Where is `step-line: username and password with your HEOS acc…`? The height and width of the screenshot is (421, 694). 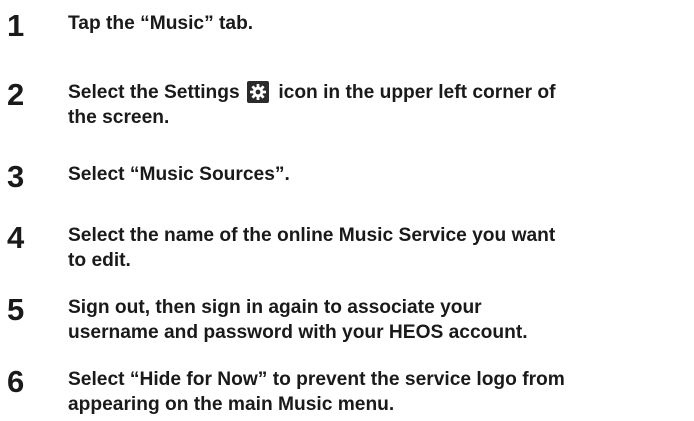 step-line: username and password with your HEOS acc… is located at coordinates (298, 332).